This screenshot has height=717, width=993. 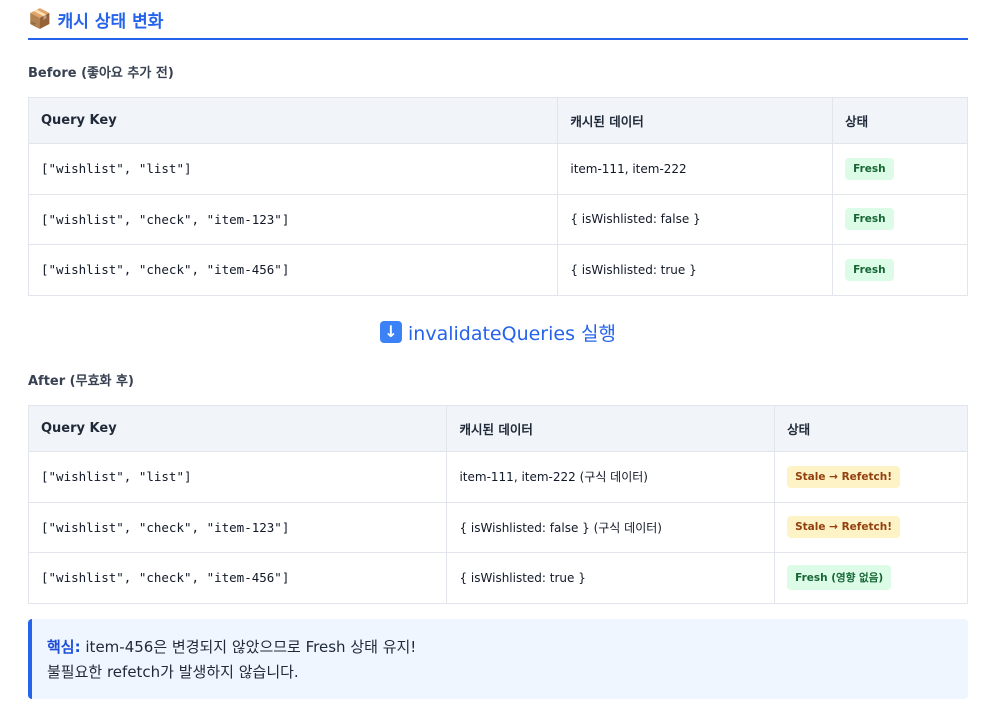 What do you see at coordinates (173, 672) in the screenshot?
I see `callout-text-2: 불필요한 refetch가 발생하지 않습니다.` at bounding box center [173, 672].